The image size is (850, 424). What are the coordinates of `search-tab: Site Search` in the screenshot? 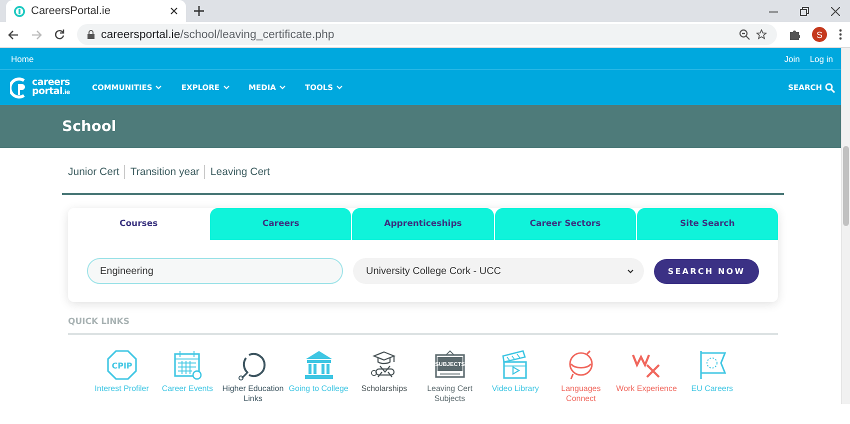 It's located at (707, 224).